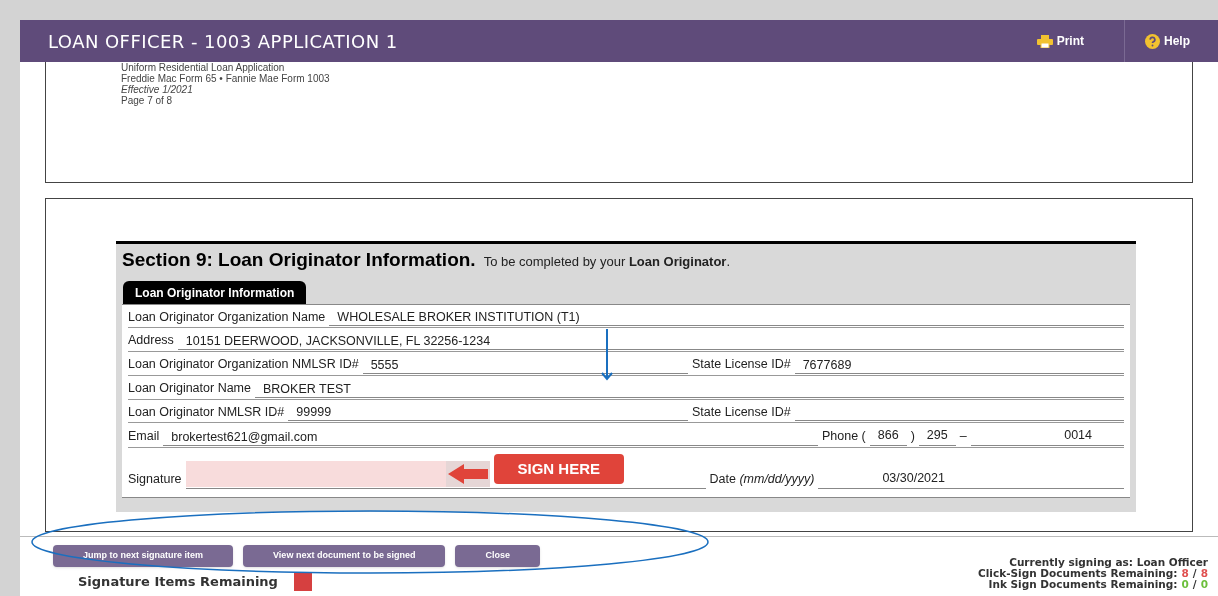 The width and height of the screenshot is (1218, 596). What do you see at coordinates (299, 260) in the screenshot?
I see `section-title: Section 9: Loan Originator Information.` at bounding box center [299, 260].